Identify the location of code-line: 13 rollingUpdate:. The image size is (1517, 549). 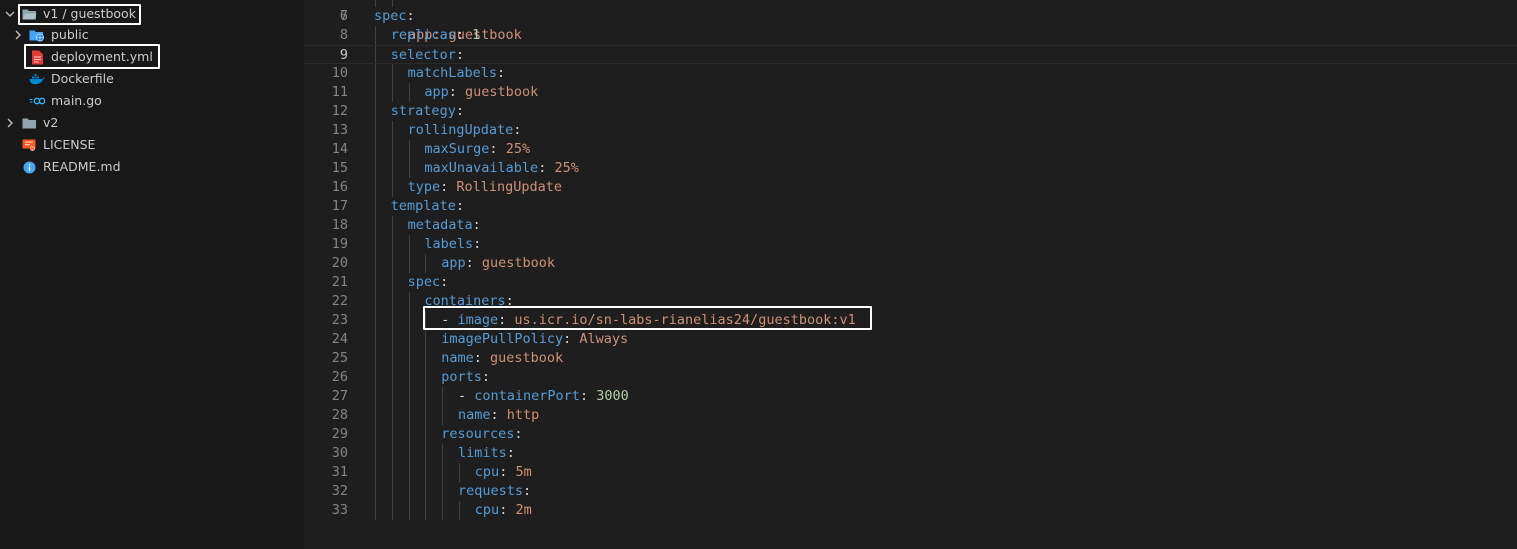
(910, 130).